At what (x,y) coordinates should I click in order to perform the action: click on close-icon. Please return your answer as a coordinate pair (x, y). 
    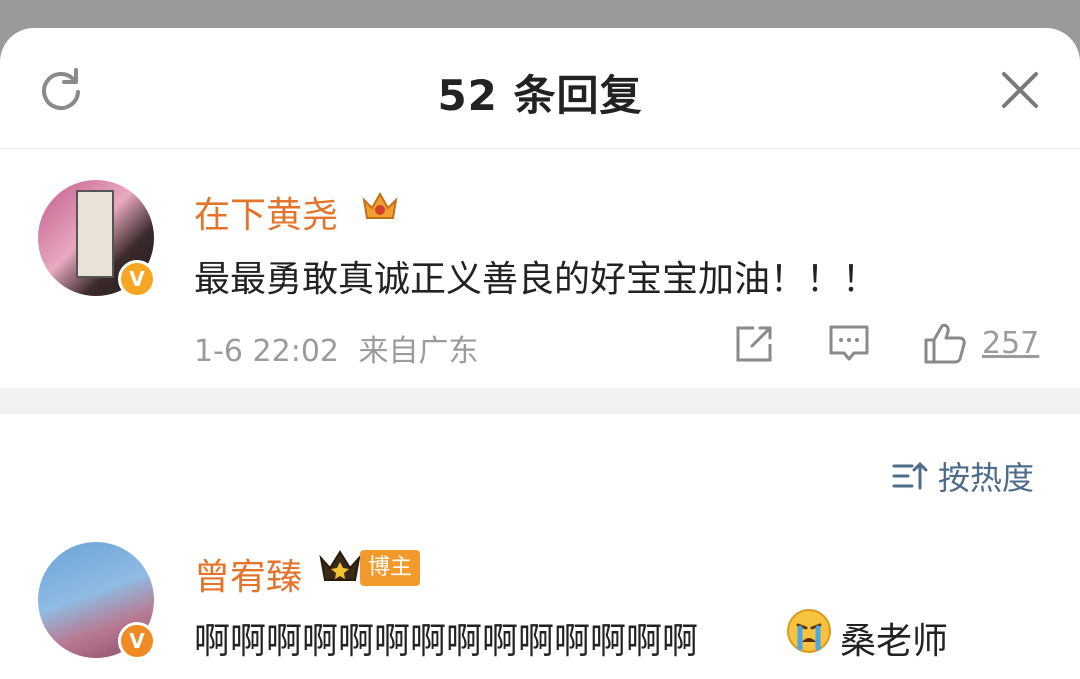
    Looking at the image, I should click on (1020, 90).